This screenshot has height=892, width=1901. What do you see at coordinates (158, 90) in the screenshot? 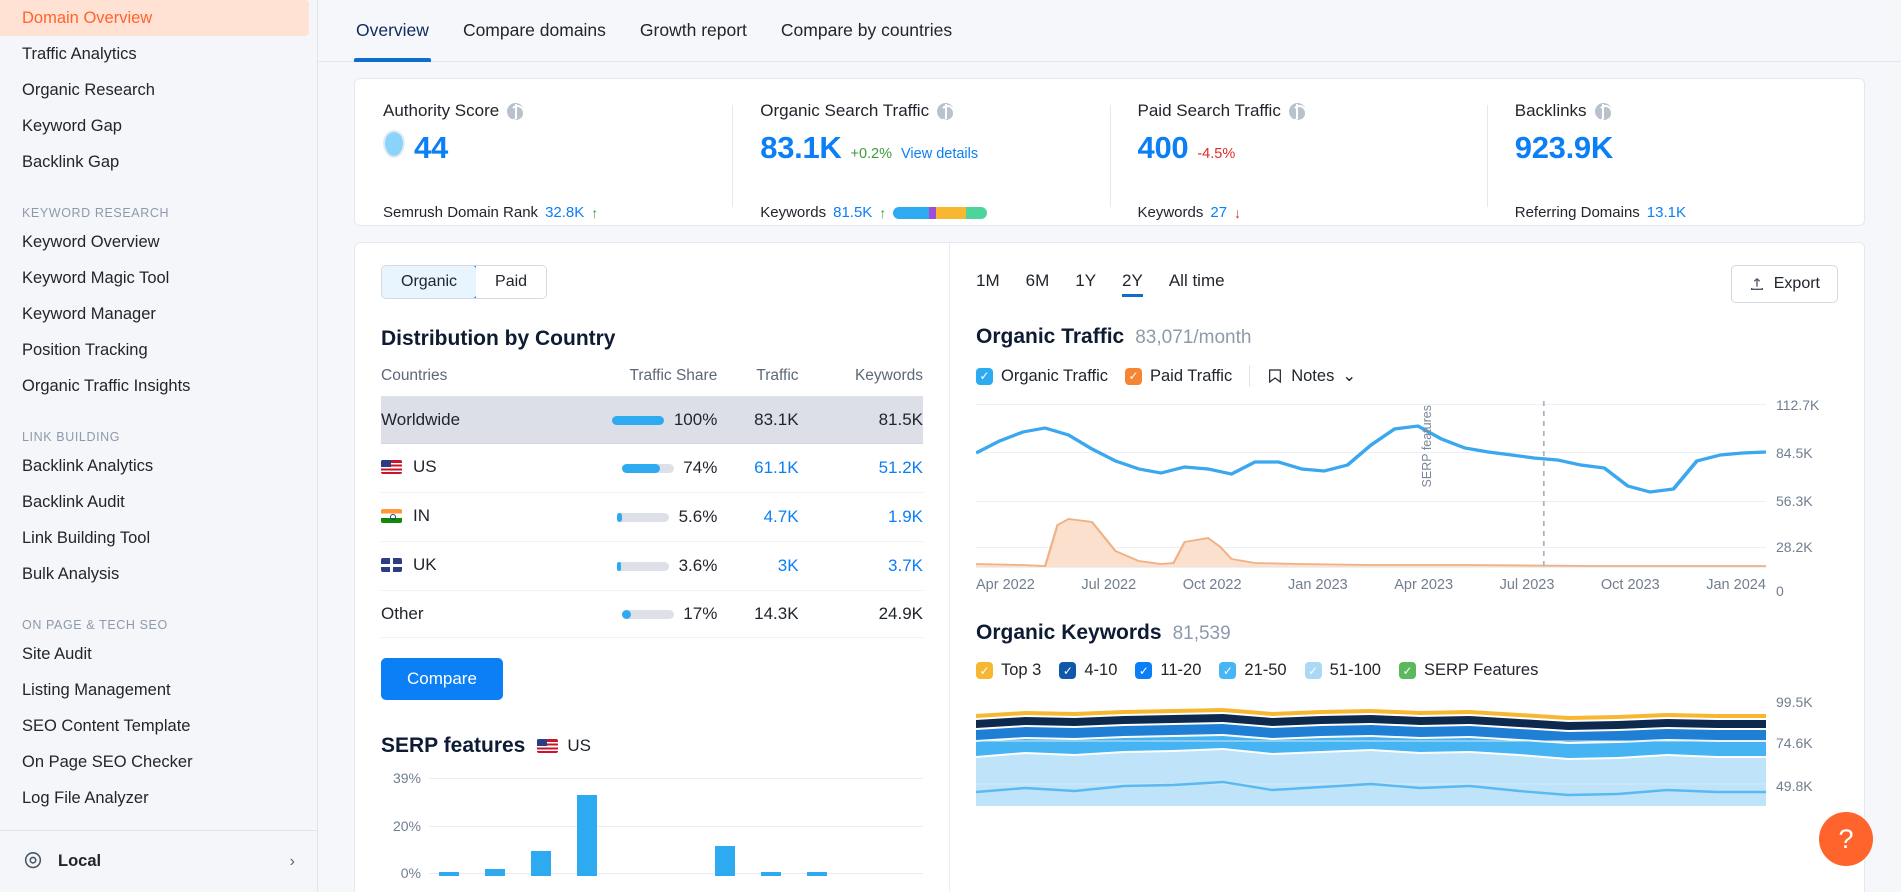
I see `sidebar-item-organic-research: Organic Research` at bounding box center [158, 90].